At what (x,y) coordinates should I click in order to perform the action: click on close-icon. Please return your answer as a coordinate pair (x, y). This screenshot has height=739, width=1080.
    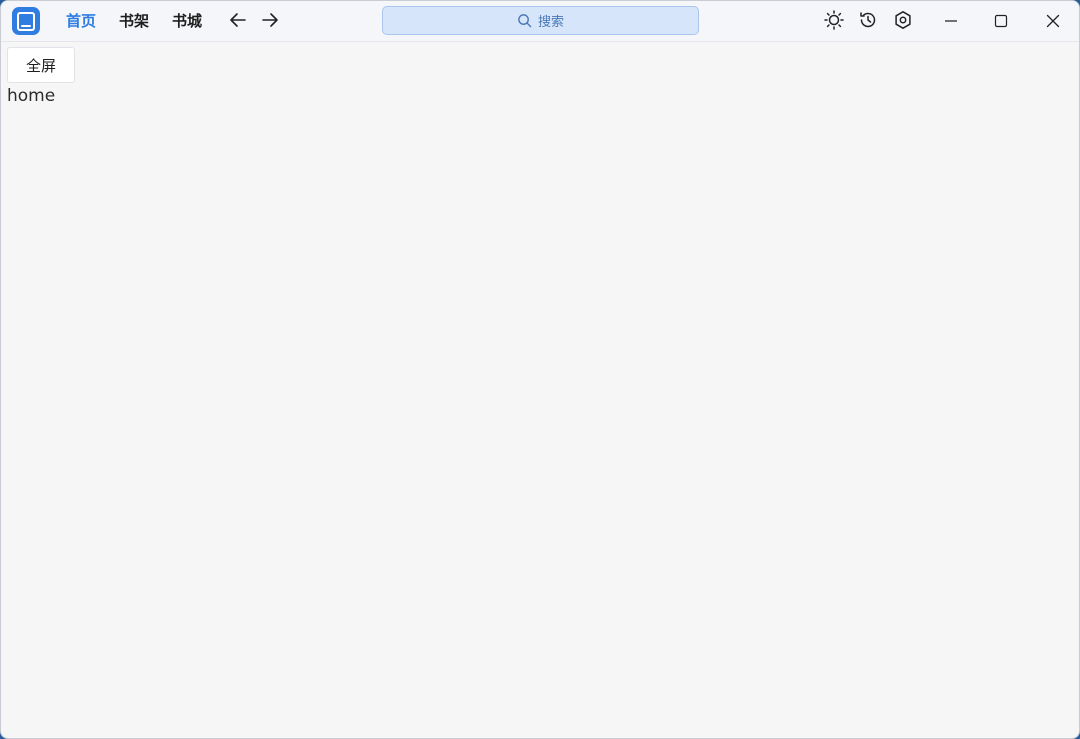
    Looking at the image, I should click on (1053, 21).